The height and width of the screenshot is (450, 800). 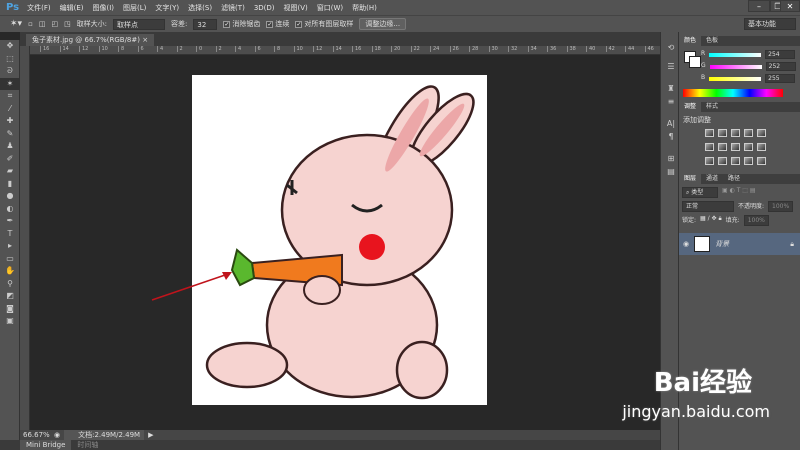 I want to click on status-arrow-icon: ▶, so click(x=150, y=435).